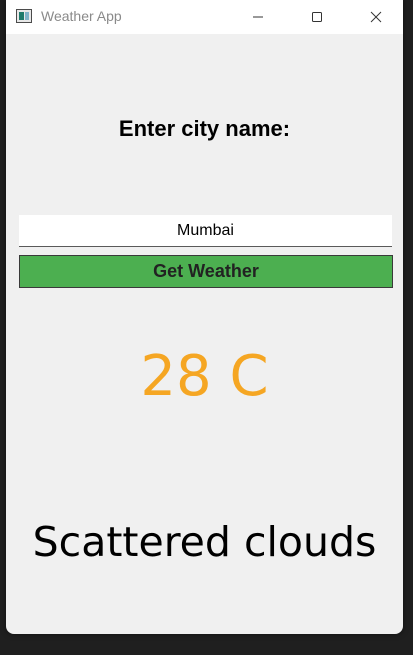  Describe the element at coordinates (204, 17) in the screenshot. I see `title-bar: Weather App` at that location.